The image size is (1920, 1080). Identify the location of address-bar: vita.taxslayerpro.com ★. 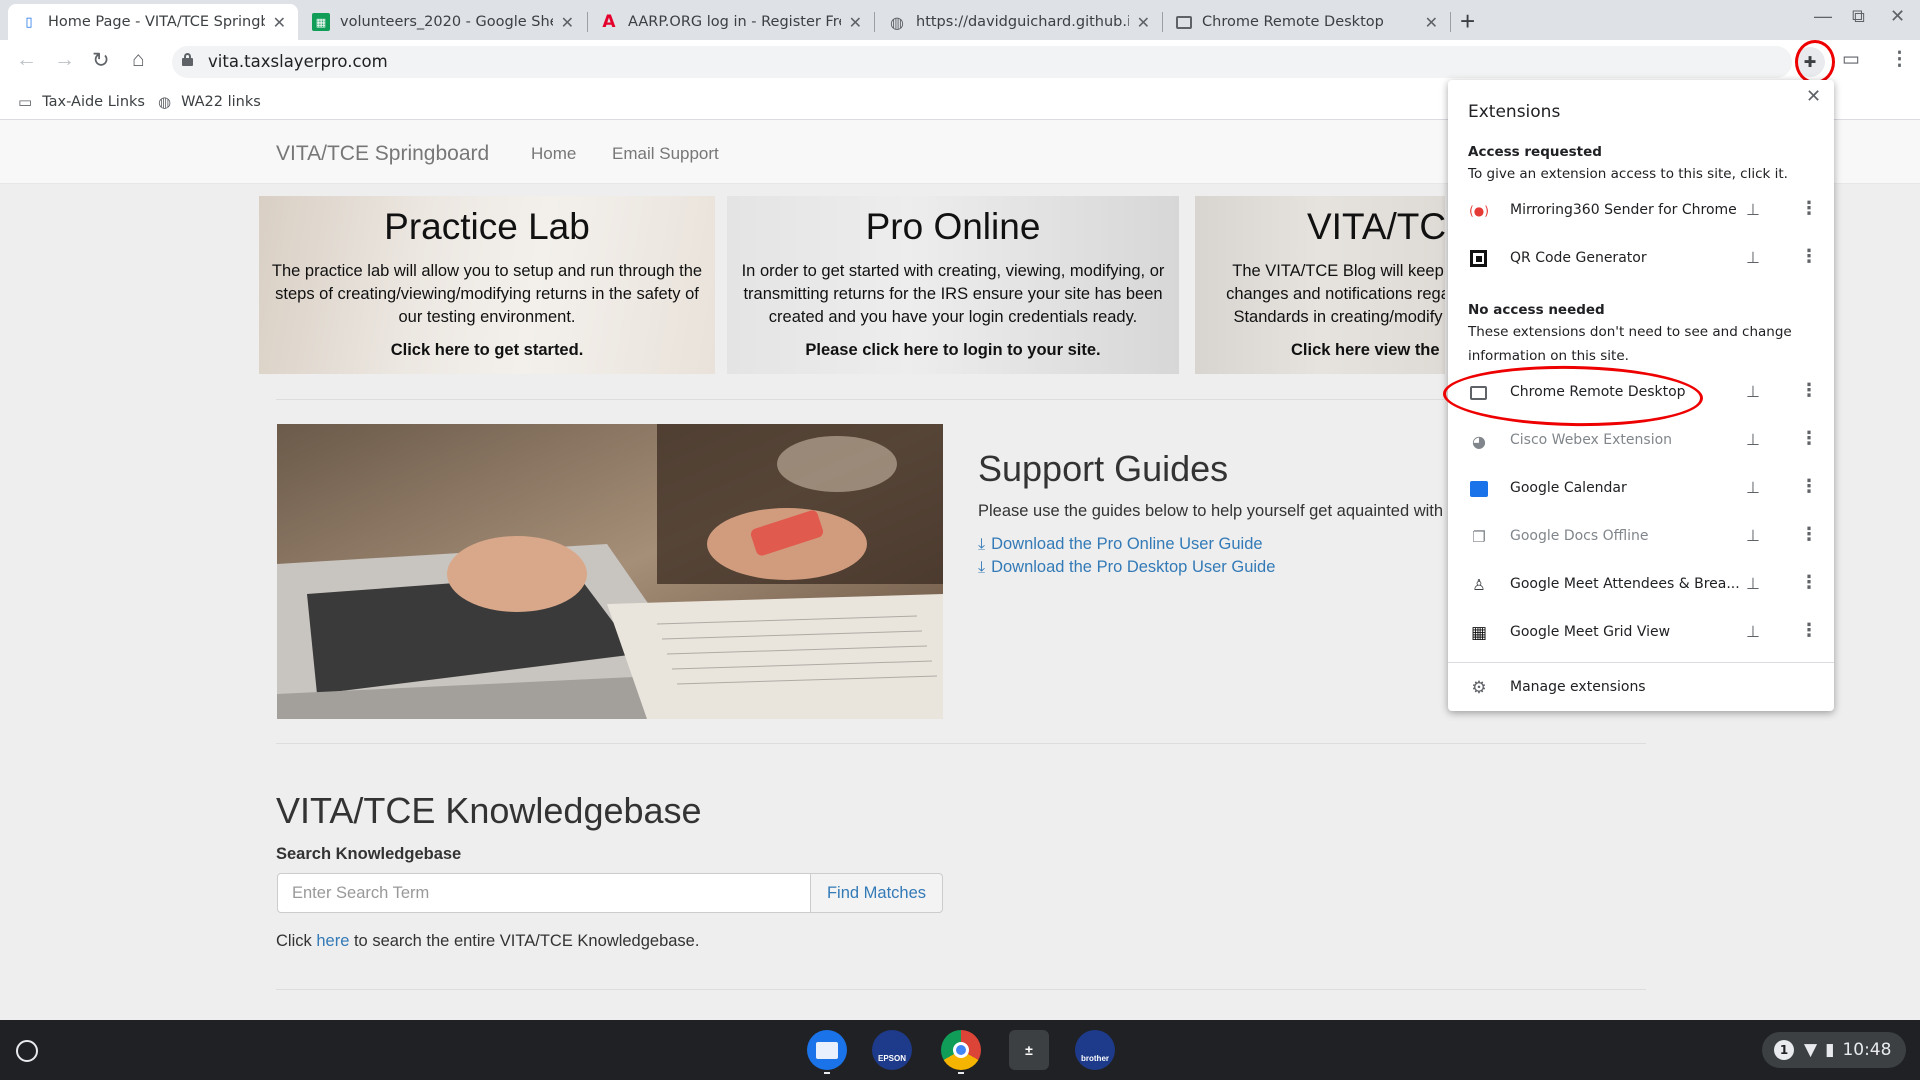
(982, 62).